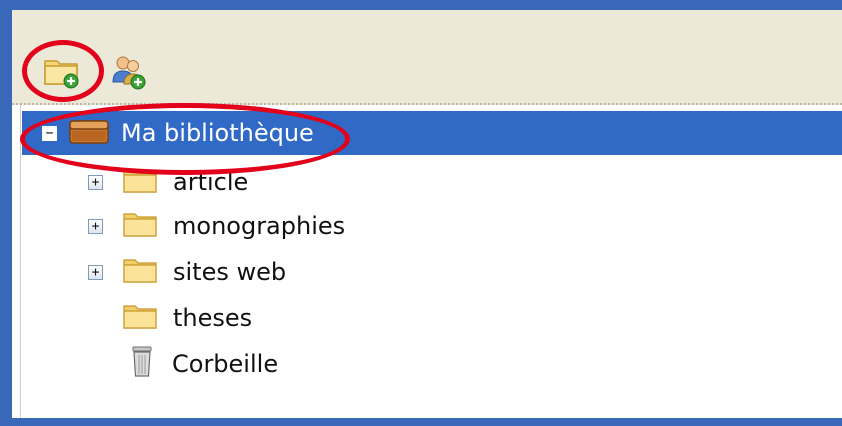 Image resolution: width=842 pixels, height=426 pixels. I want to click on tree-item-label: Corbeille, so click(225, 364).